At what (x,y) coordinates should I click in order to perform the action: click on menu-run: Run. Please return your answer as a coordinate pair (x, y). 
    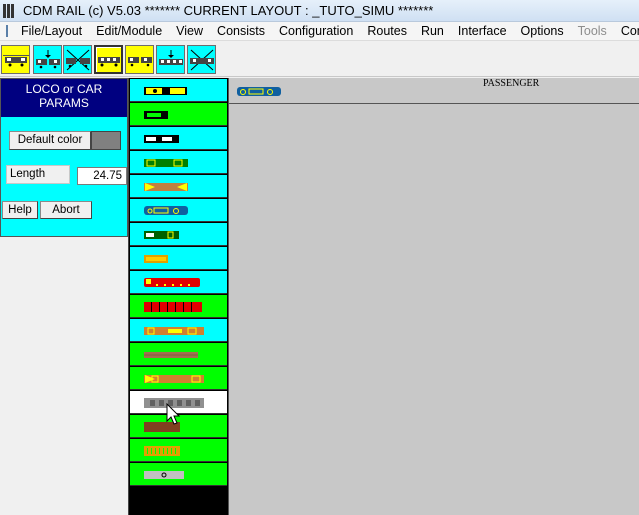
    Looking at the image, I should click on (432, 31).